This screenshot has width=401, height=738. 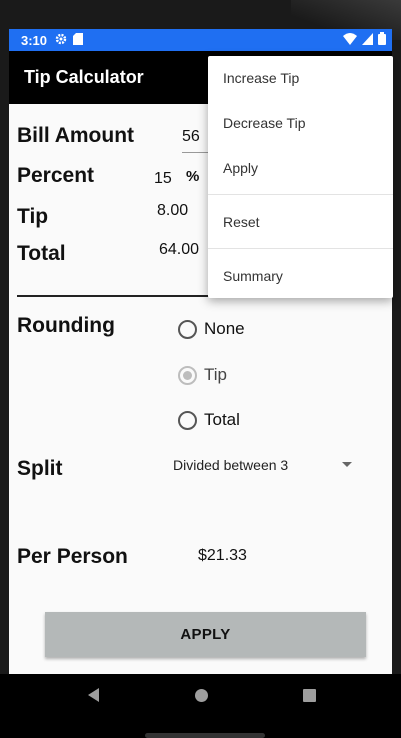 I want to click on percent-label: Percent, so click(x=56, y=175).